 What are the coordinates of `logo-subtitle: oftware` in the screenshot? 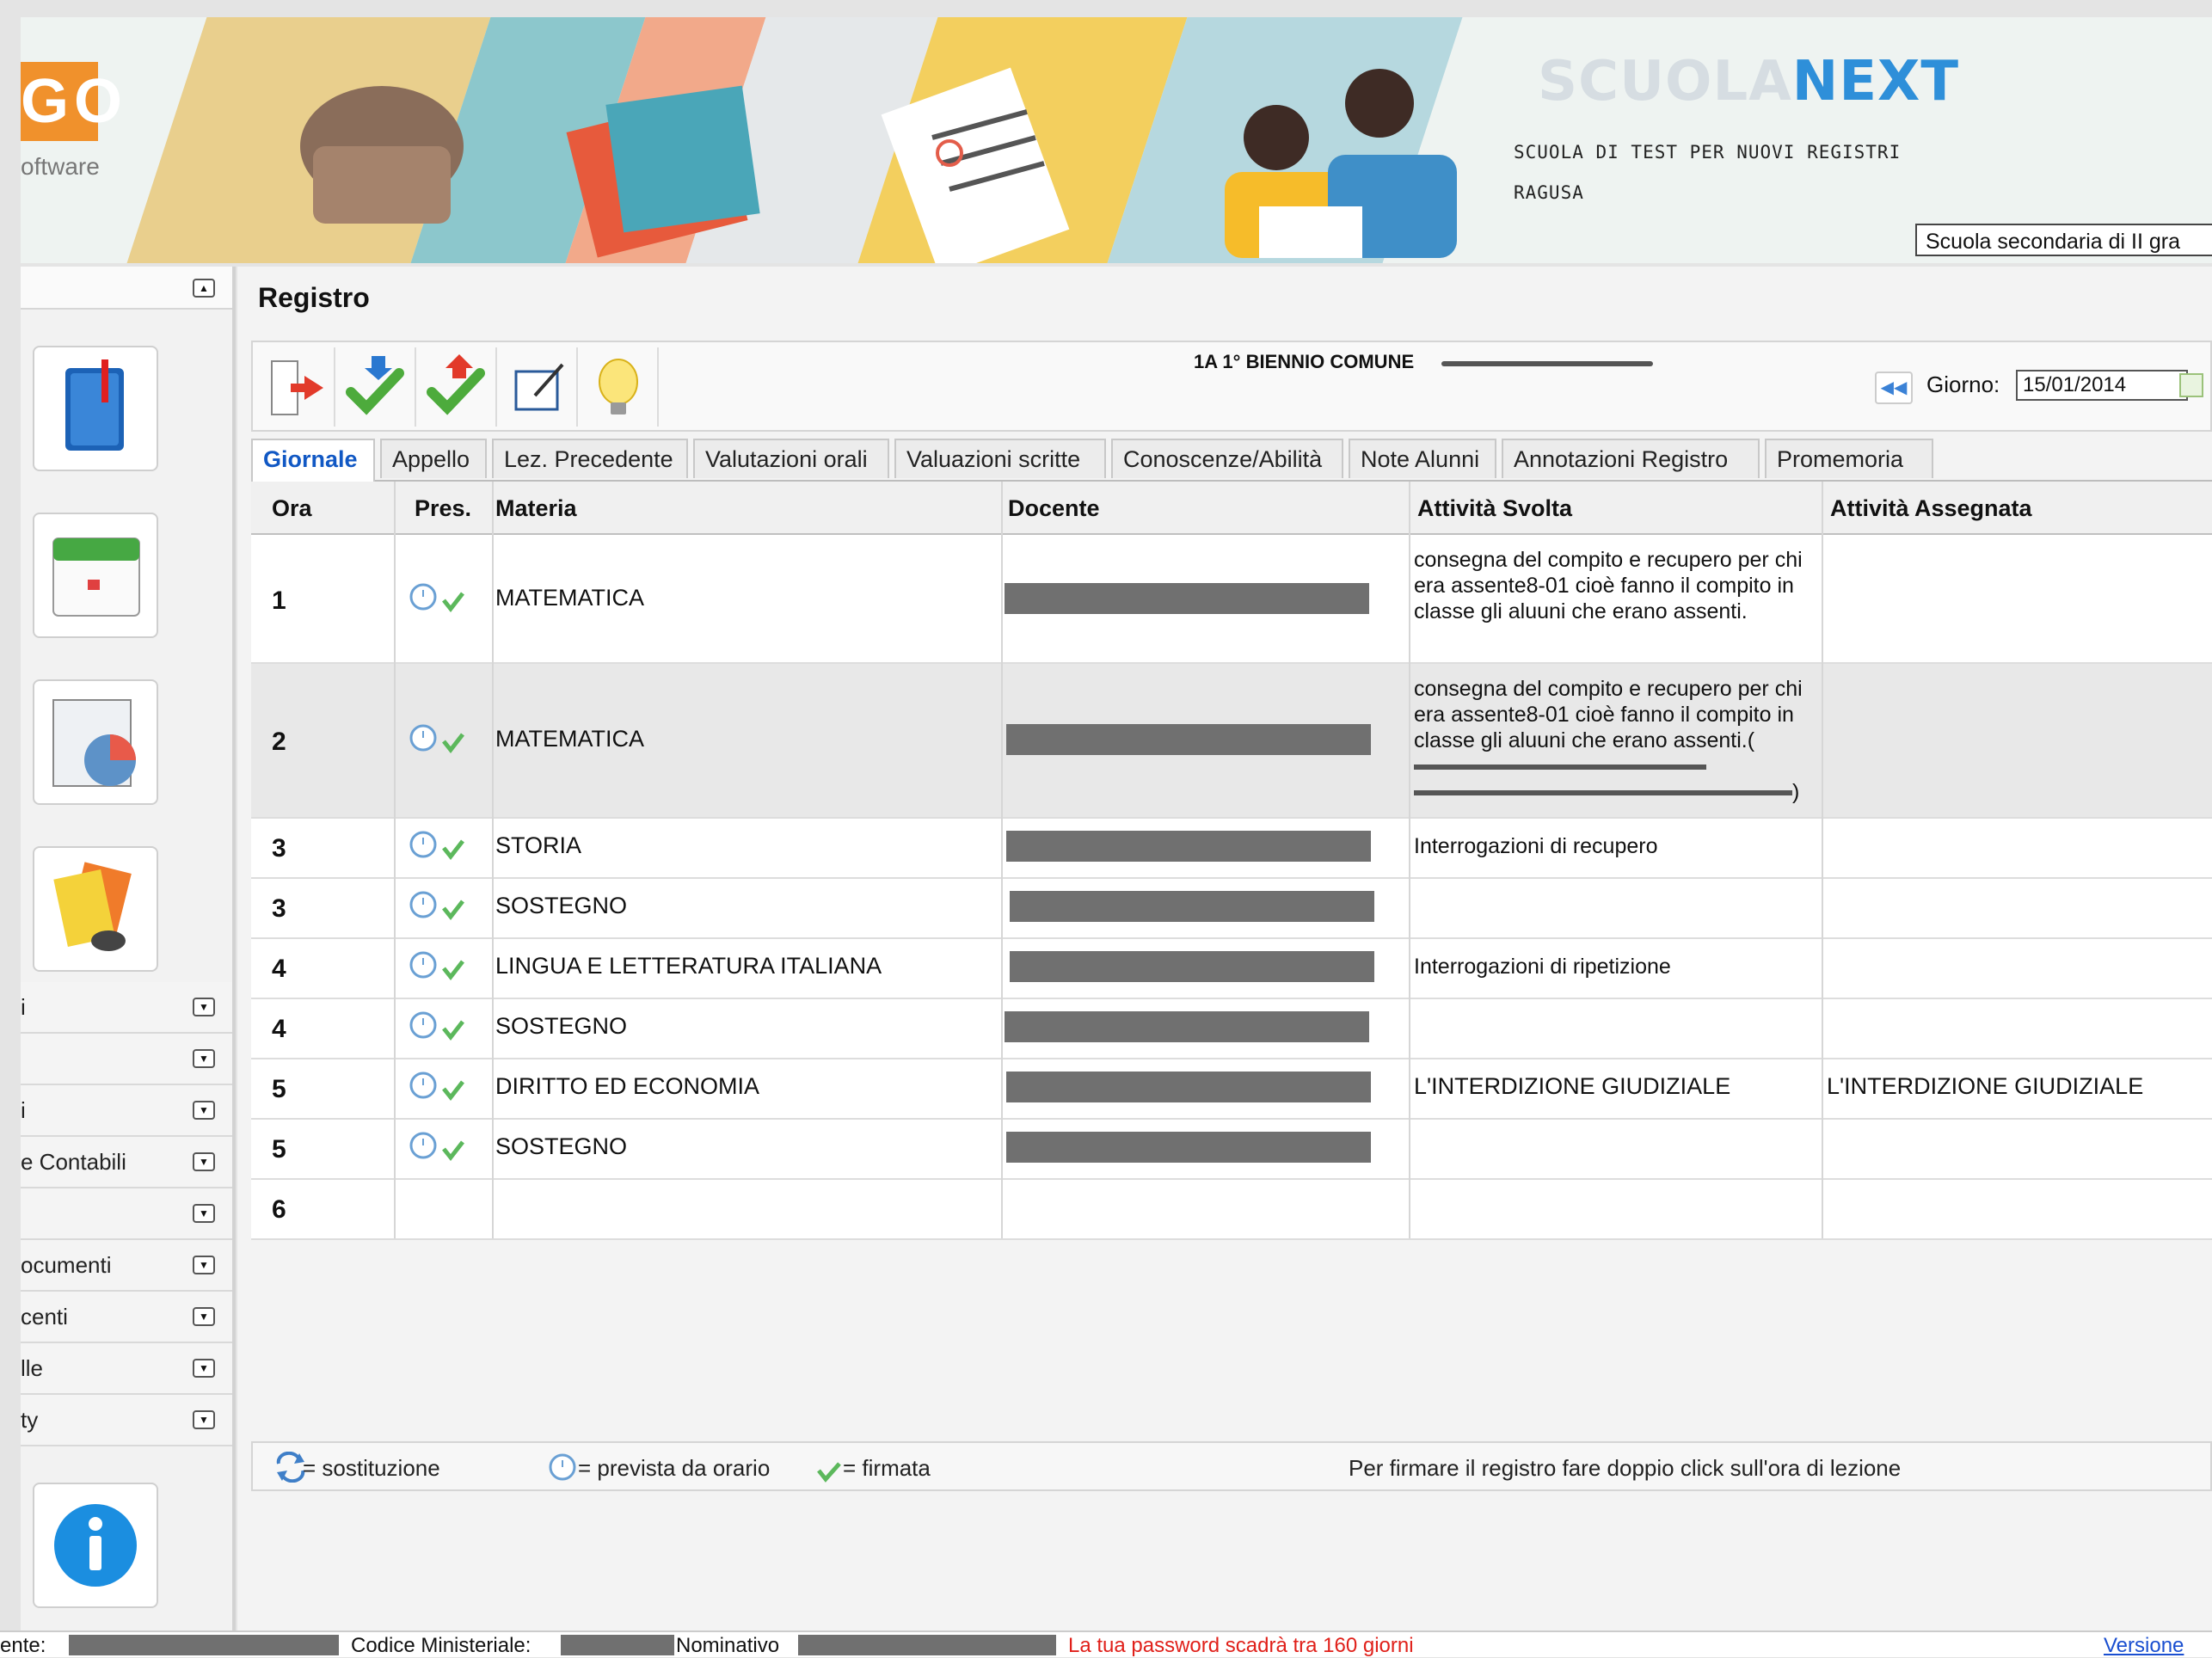 It's located at (60, 167).